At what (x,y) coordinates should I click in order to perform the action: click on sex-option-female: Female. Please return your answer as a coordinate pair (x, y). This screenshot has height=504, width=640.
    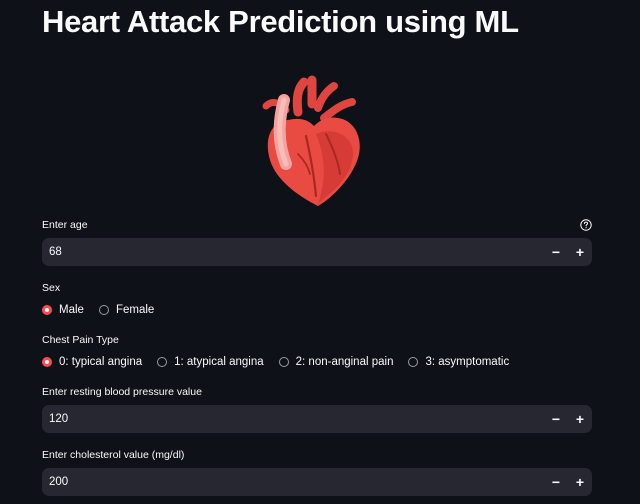
    Looking at the image, I should click on (126, 310).